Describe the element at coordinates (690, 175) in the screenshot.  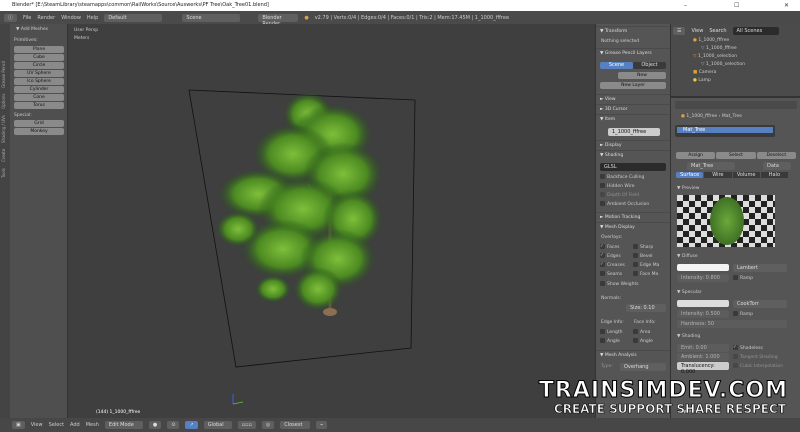
I see `tab-surface: Surface` at that location.